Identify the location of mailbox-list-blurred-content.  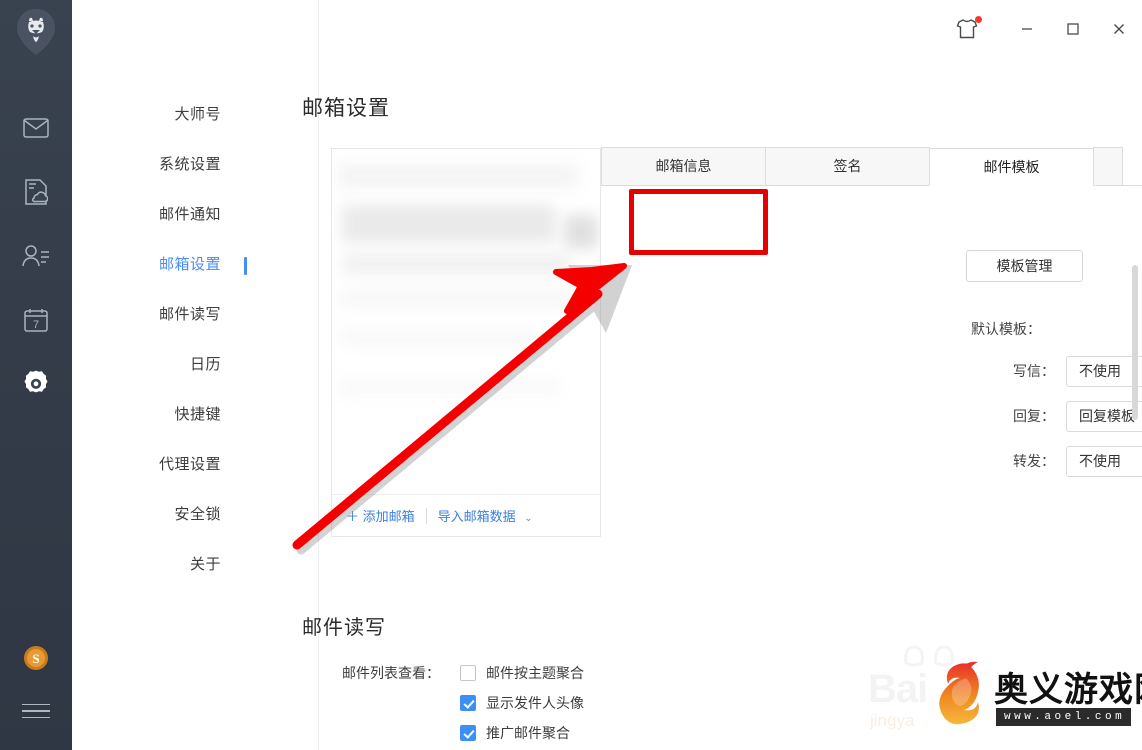
(466, 342).